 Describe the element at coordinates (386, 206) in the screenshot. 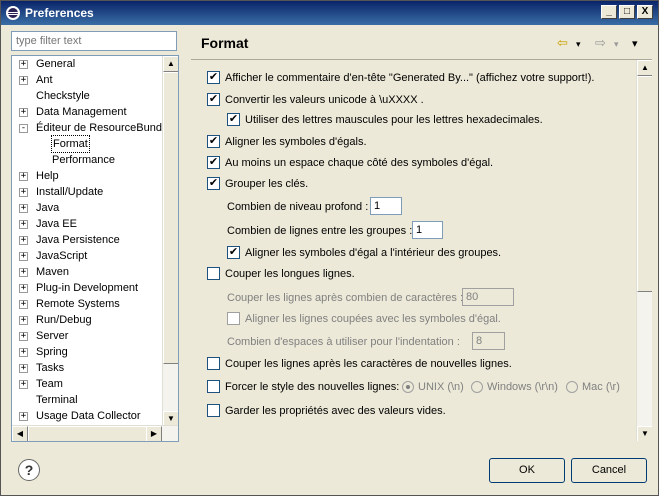

I see `level-depth-input: 1` at that location.